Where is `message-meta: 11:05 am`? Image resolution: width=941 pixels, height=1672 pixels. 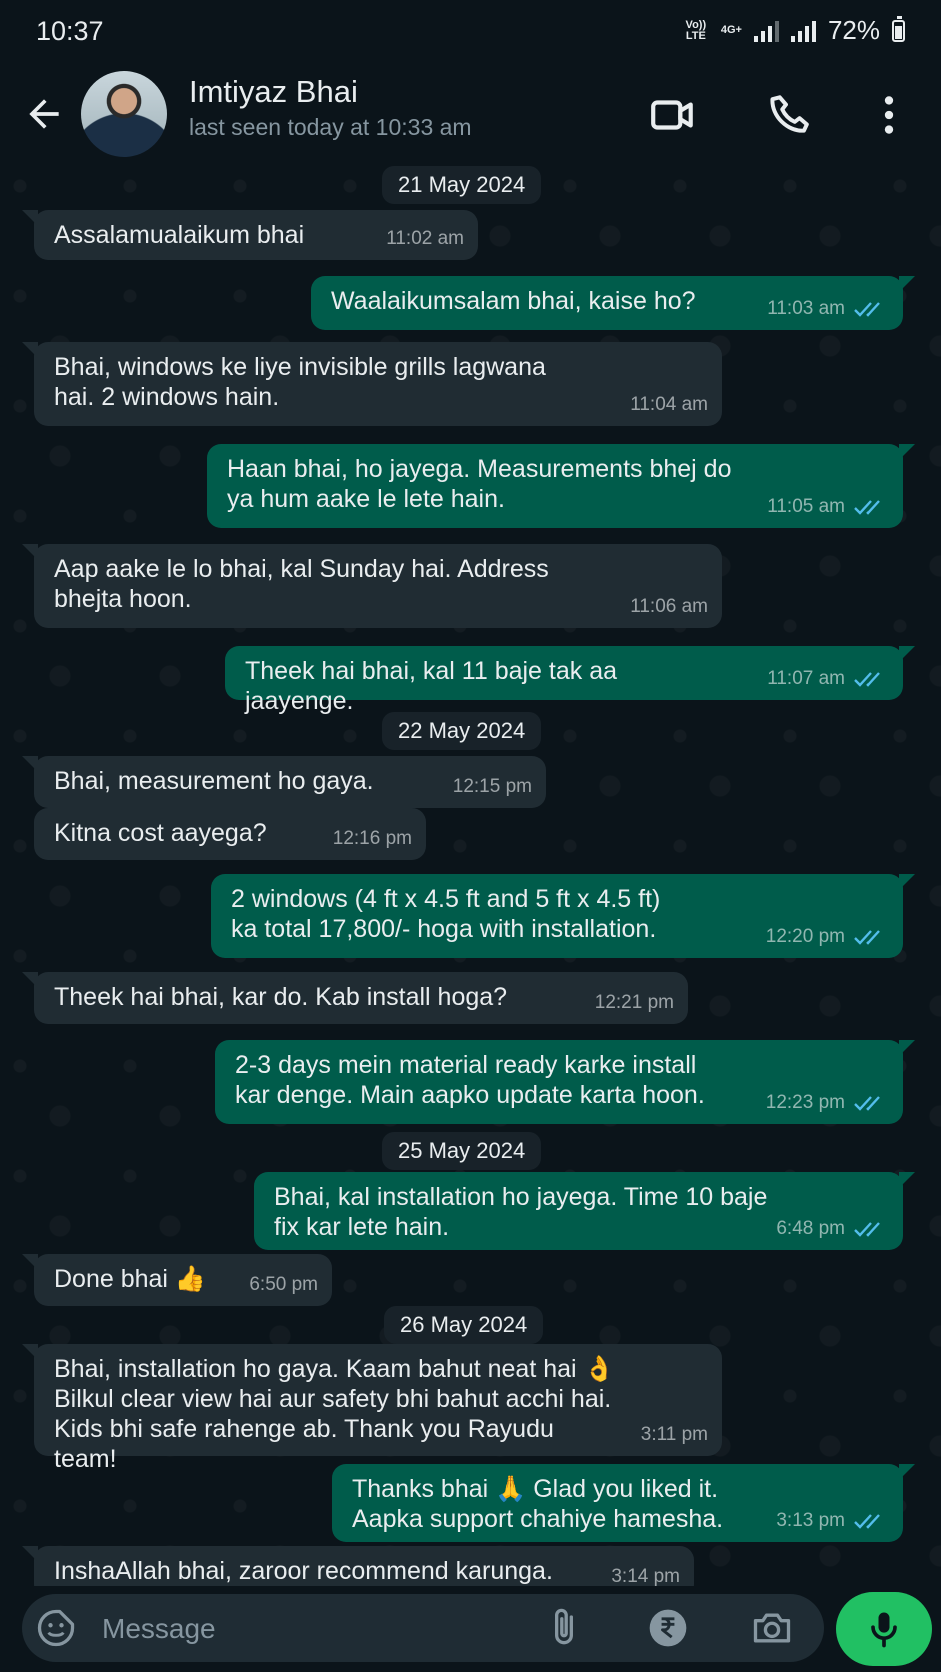
message-meta: 11:05 am is located at coordinates (828, 507).